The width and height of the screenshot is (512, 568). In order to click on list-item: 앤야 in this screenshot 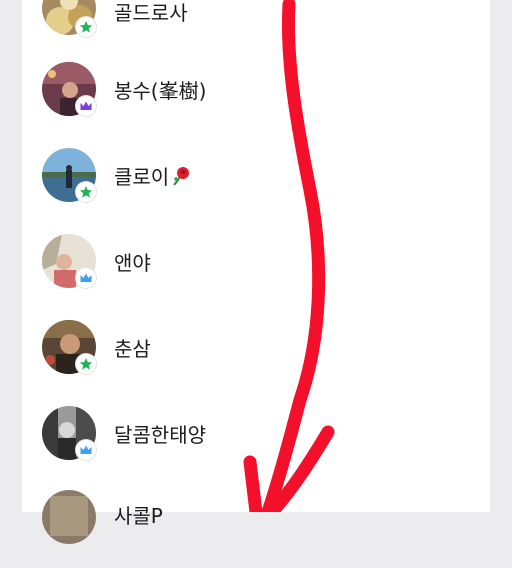, I will do `click(256, 267)`.